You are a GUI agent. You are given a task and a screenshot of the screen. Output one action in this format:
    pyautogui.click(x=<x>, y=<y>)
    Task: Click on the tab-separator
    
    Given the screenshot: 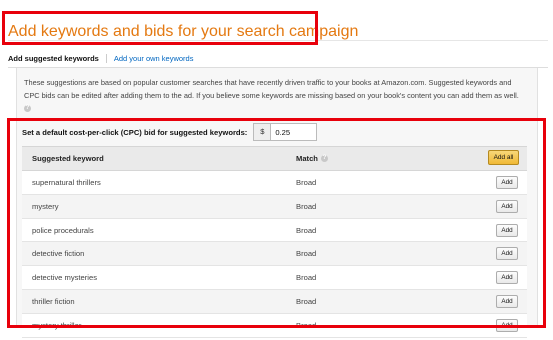 What is the action you would take?
    pyautogui.click(x=106, y=58)
    